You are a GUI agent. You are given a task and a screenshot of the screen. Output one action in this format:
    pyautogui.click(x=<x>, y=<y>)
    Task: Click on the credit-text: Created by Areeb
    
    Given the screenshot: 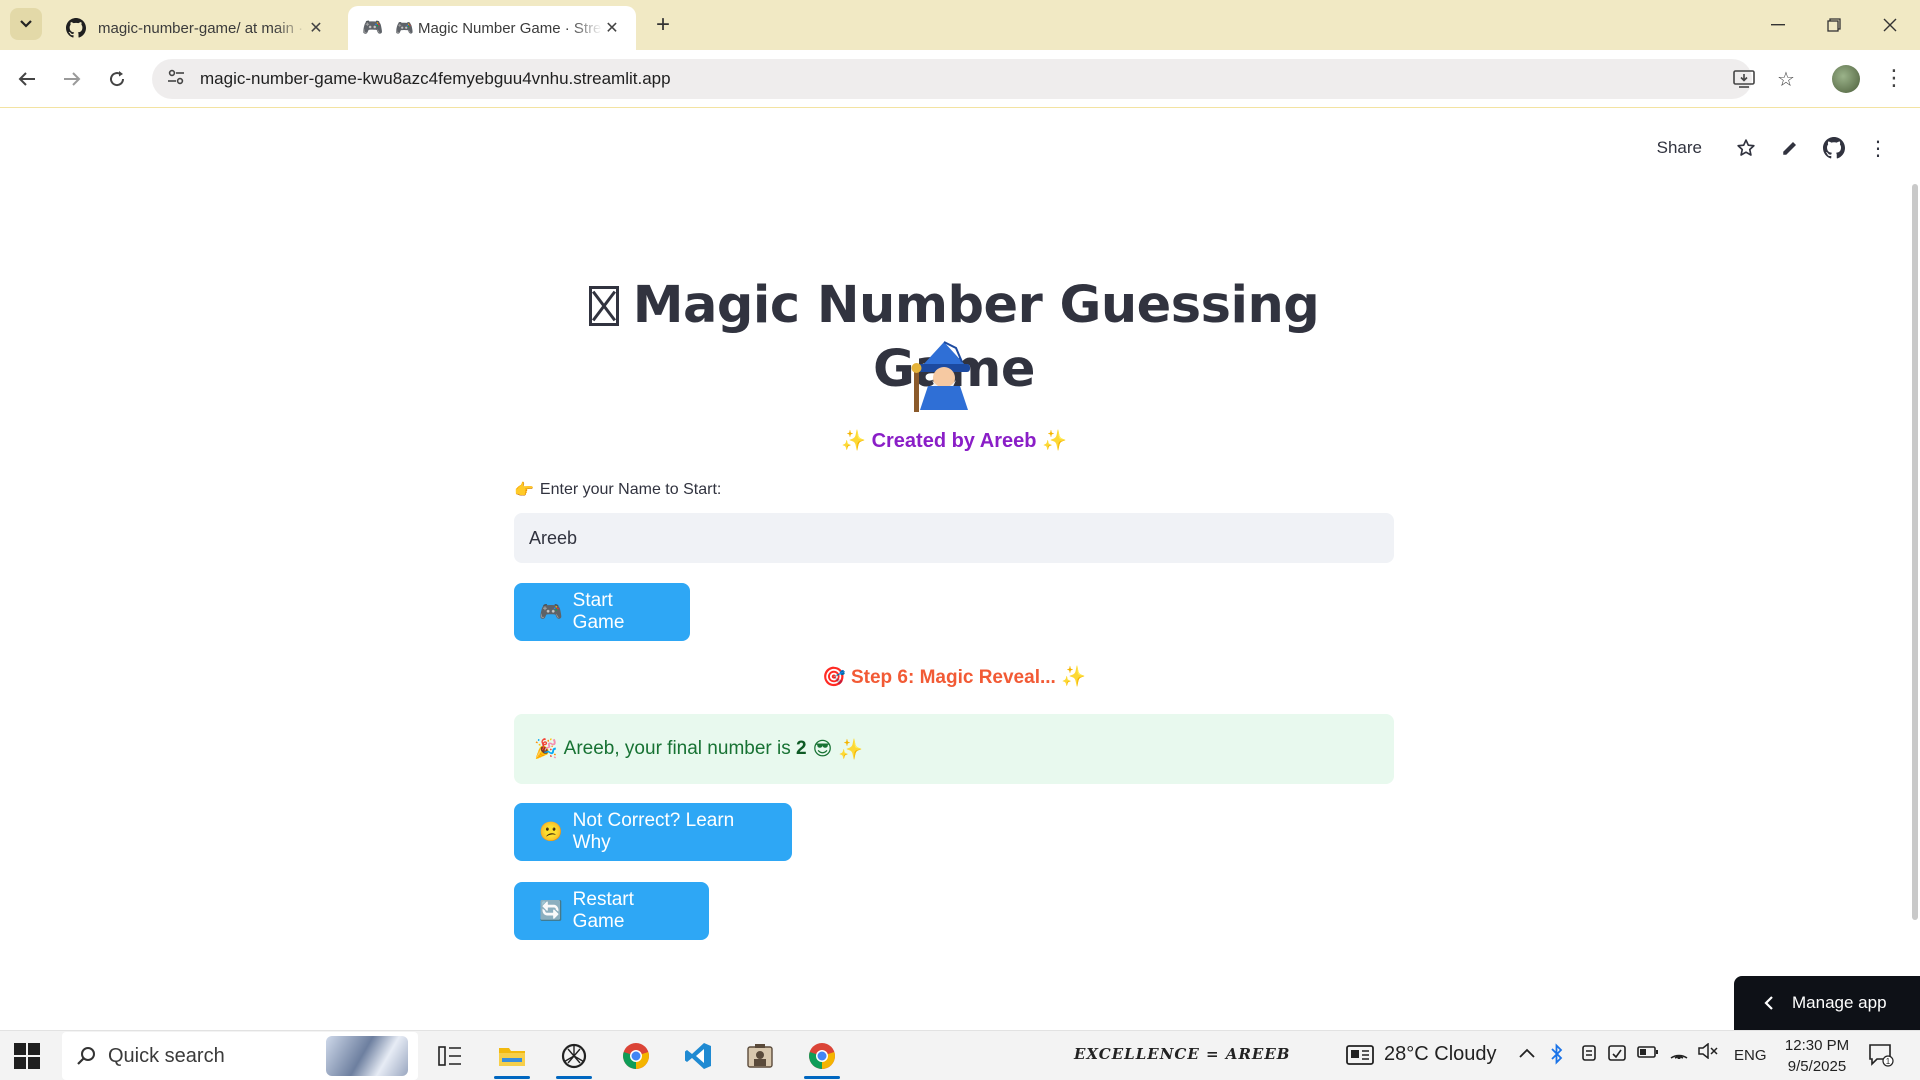 What is the action you would take?
    pyautogui.click(x=954, y=441)
    